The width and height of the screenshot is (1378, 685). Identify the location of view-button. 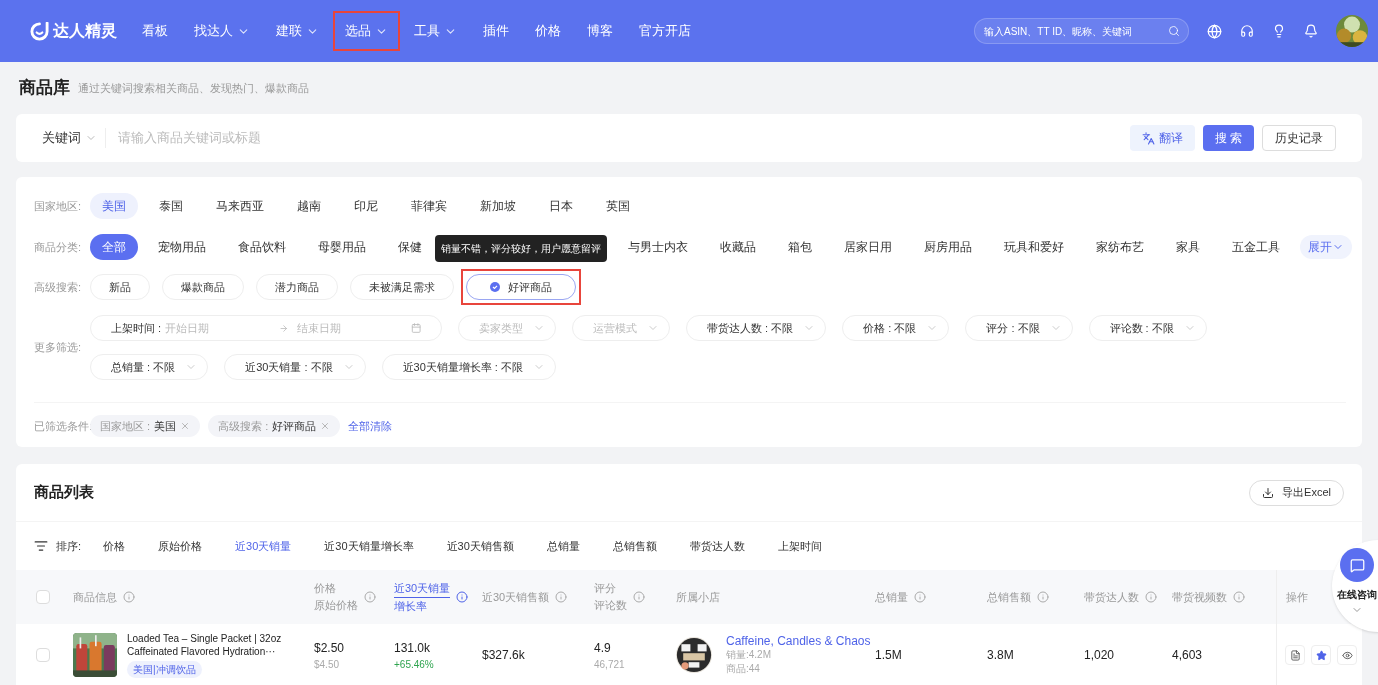
(1347, 655).